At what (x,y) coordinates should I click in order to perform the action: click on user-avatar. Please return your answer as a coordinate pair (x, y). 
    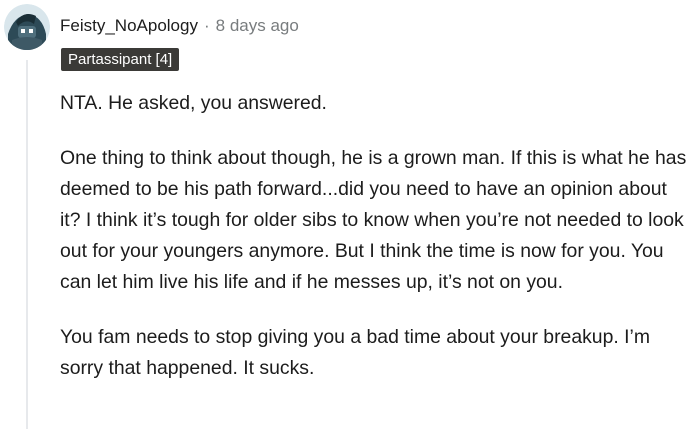
    Looking at the image, I should click on (27, 27).